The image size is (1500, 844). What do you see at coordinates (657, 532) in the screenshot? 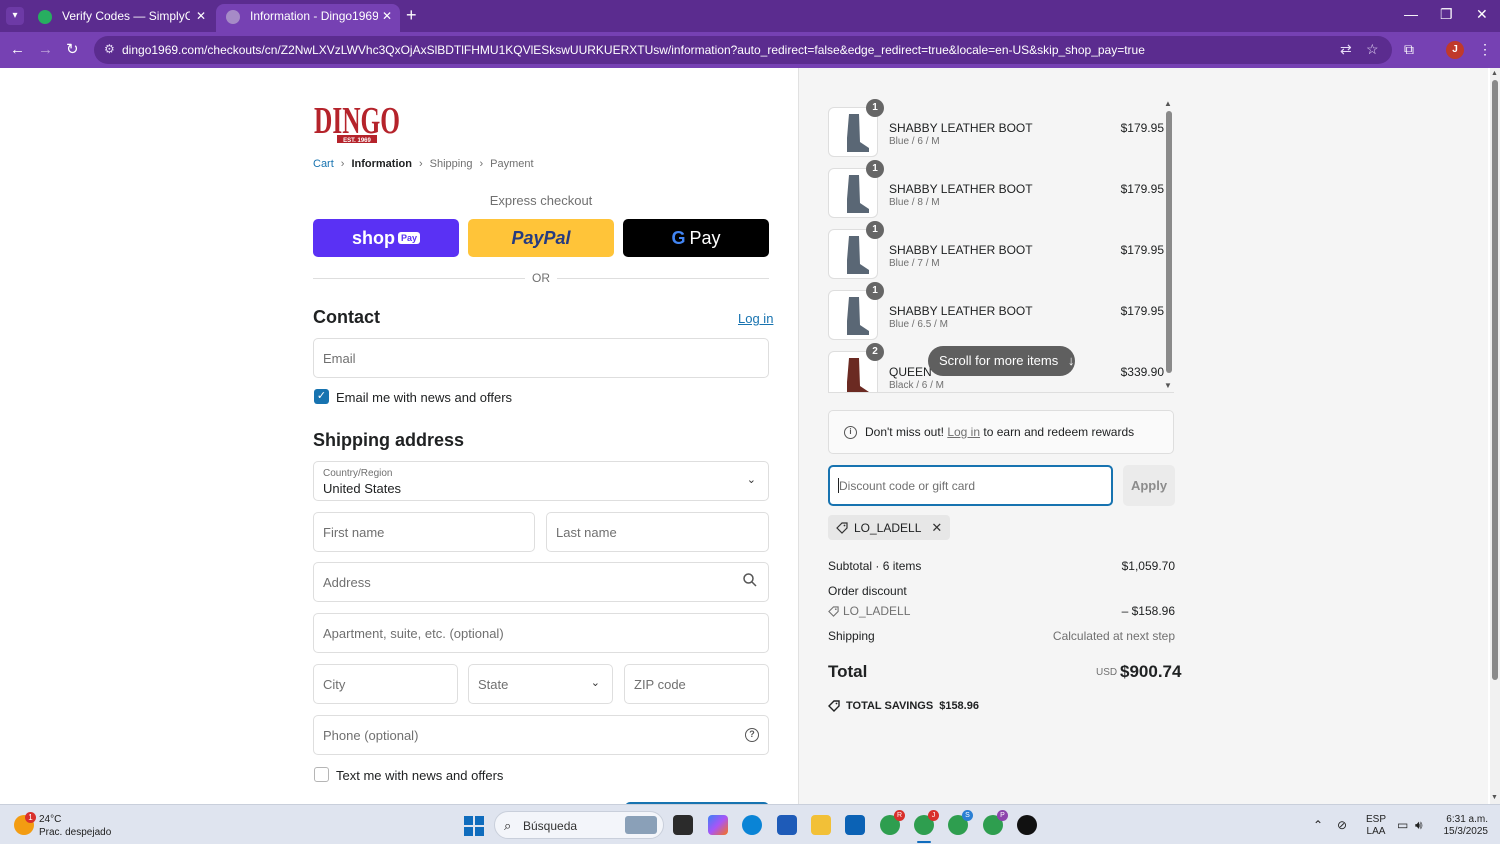
I see `last-name-field: Last name` at bounding box center [657, 532].